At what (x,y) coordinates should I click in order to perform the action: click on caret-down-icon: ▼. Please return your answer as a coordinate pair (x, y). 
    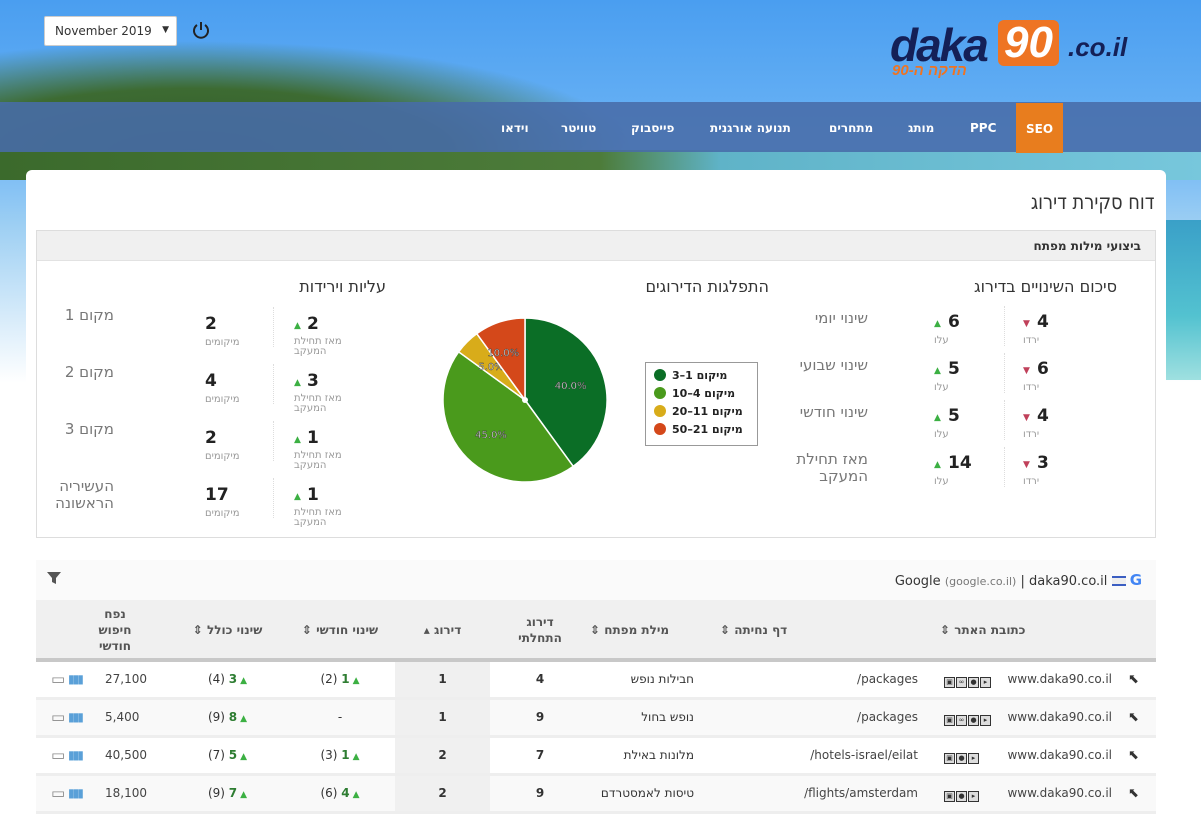
    Looking at the image, I should click on (165, 30).